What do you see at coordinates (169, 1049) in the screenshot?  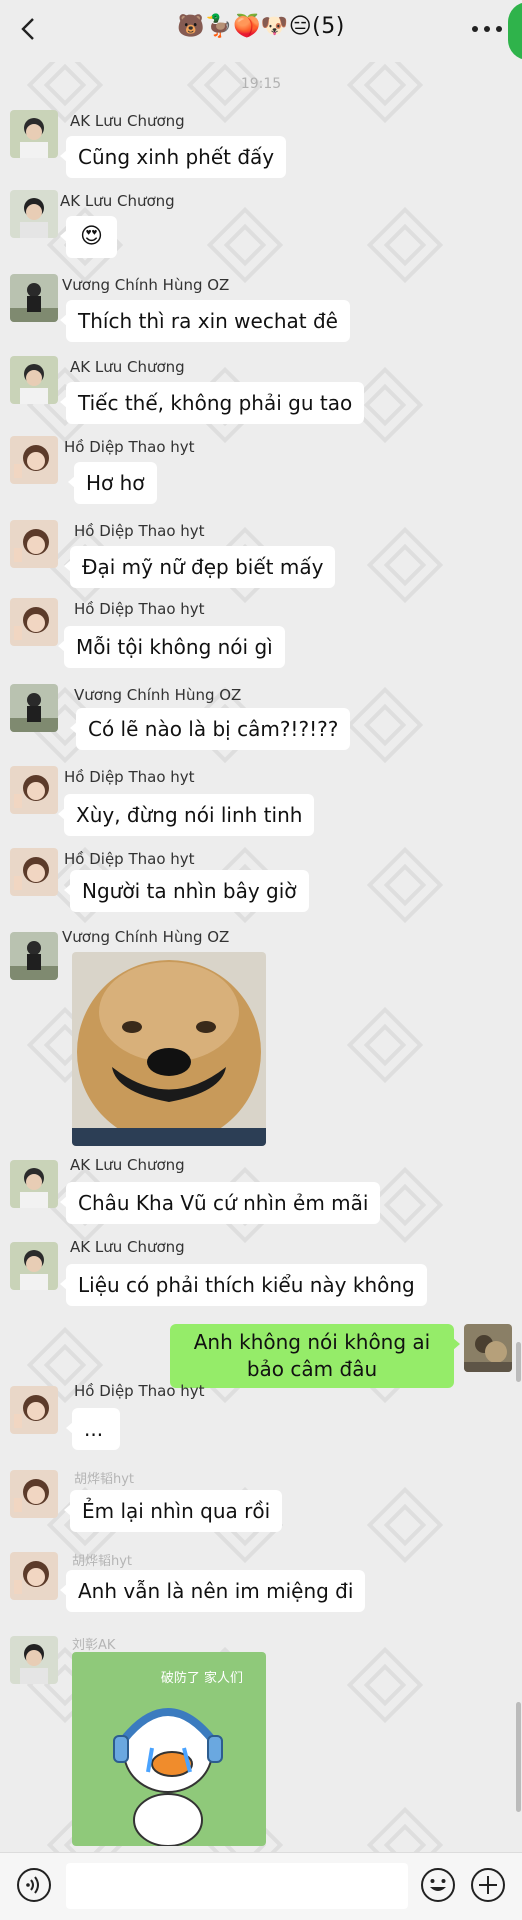 I see `smiling-dog-sticker` at bounding box center [169, 1049].